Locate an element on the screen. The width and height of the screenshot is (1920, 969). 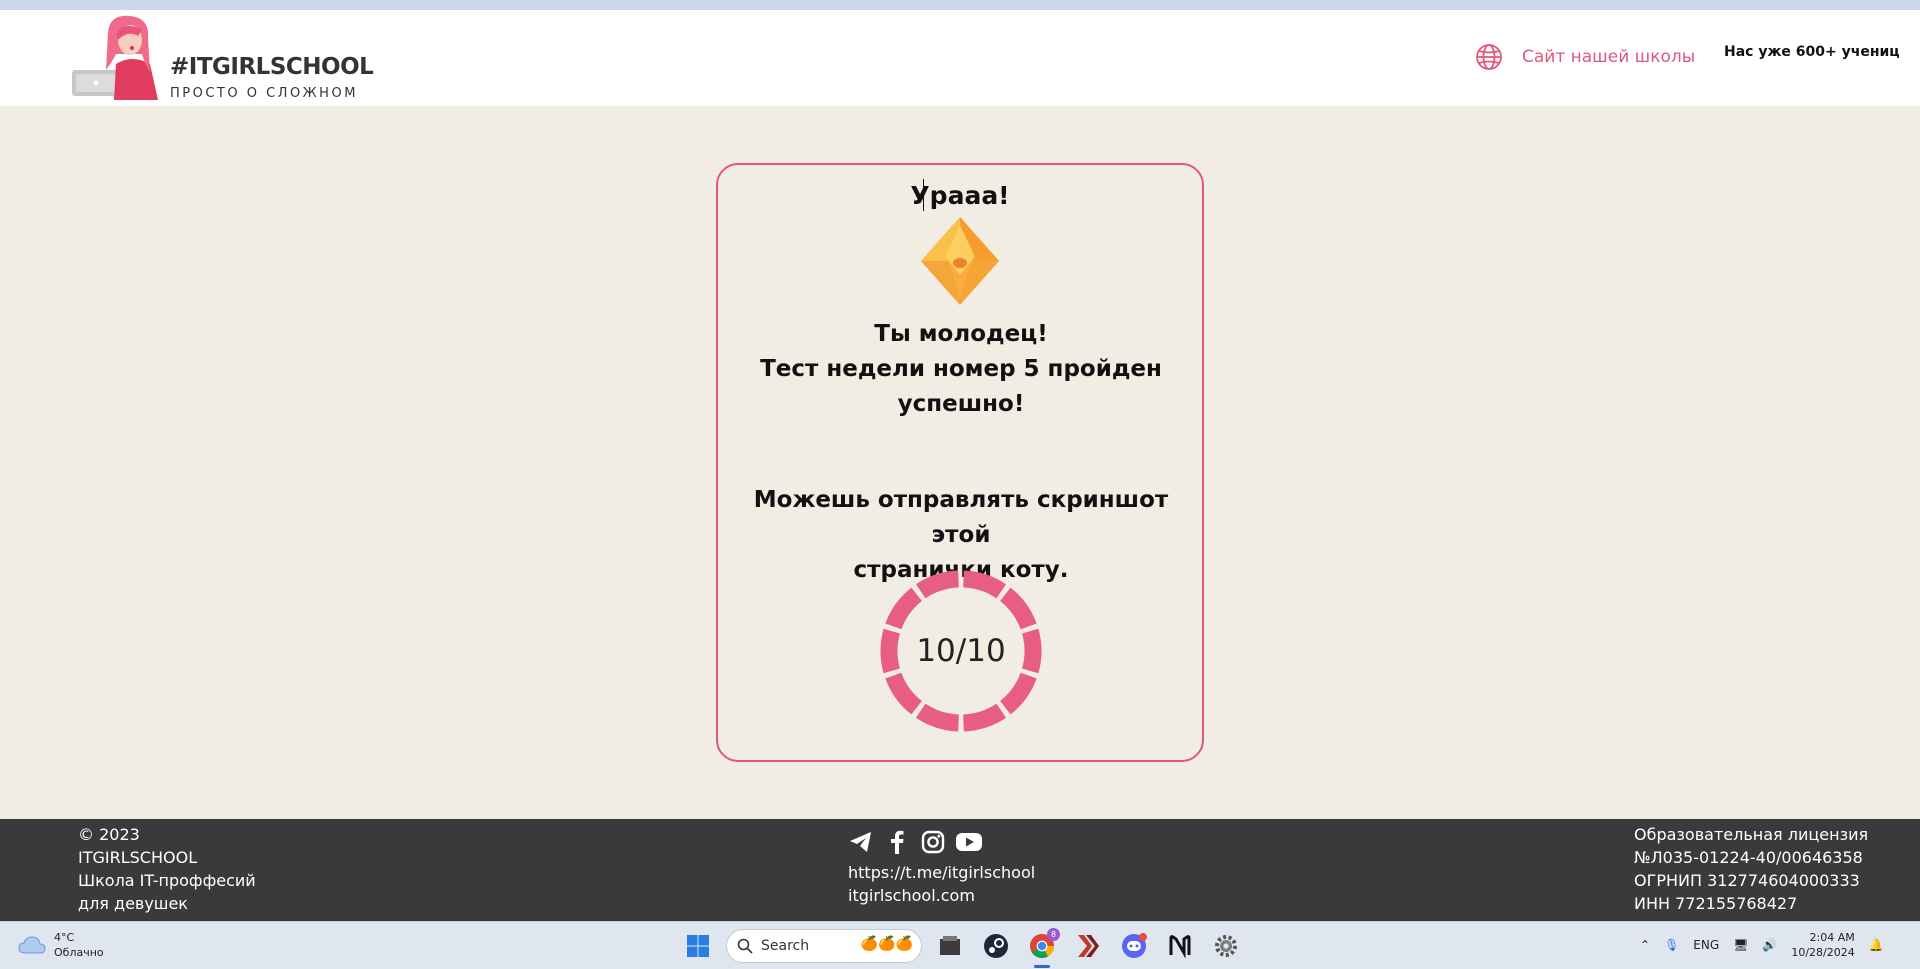
steam-icon is located at coordinates (996, 946).